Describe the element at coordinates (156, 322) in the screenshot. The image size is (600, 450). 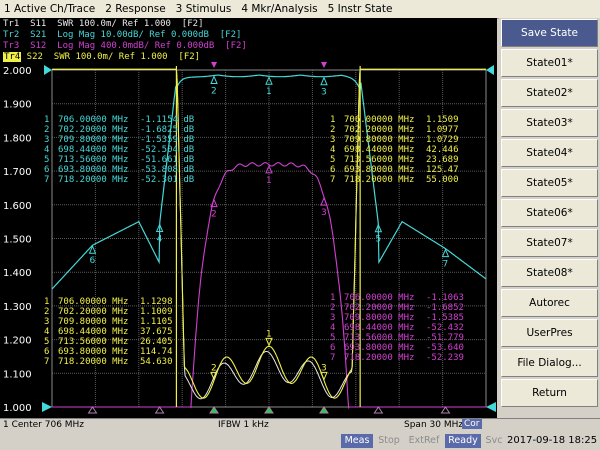
I see `marker-table-value: 1.1105` at that location.